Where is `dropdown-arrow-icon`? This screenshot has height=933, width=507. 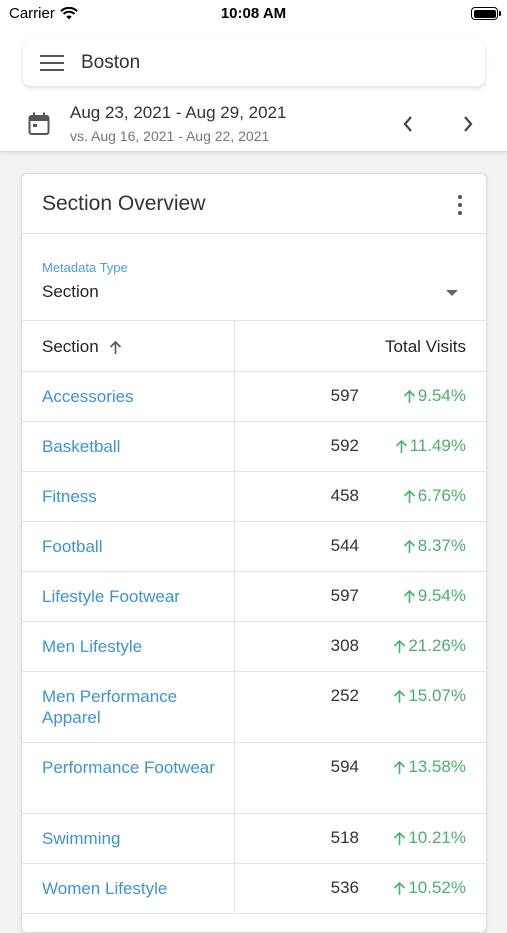 dropdown-arrow-icon is located at coordinates (452, 293).